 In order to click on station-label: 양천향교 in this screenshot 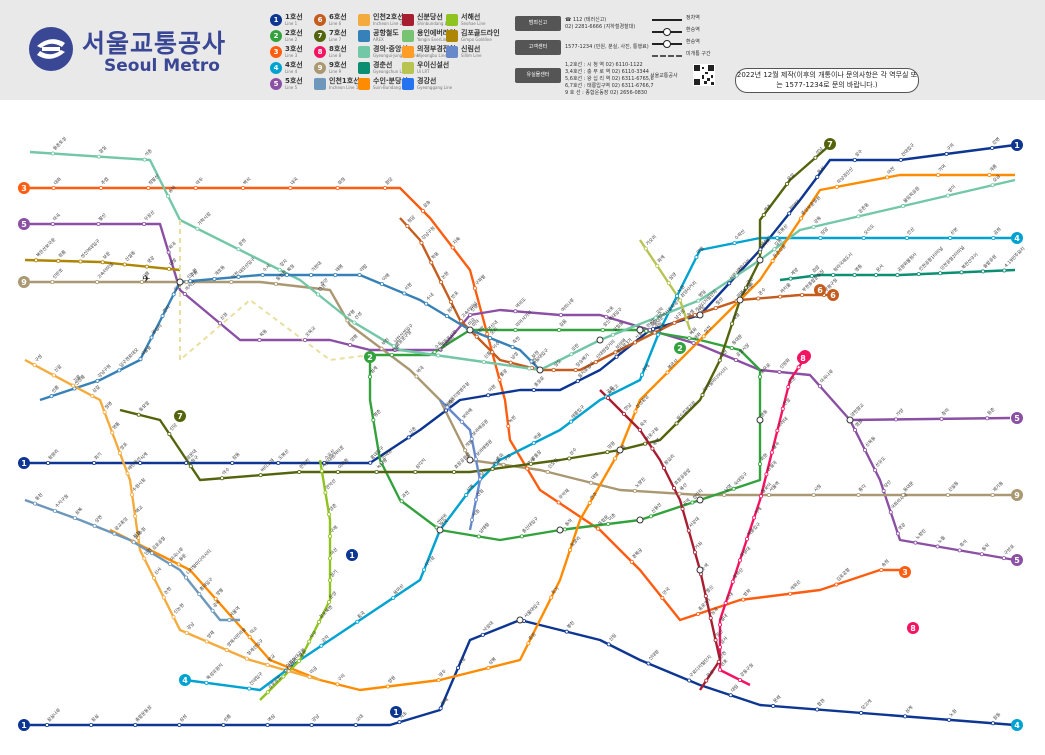, I will do `click(857, 410)`.